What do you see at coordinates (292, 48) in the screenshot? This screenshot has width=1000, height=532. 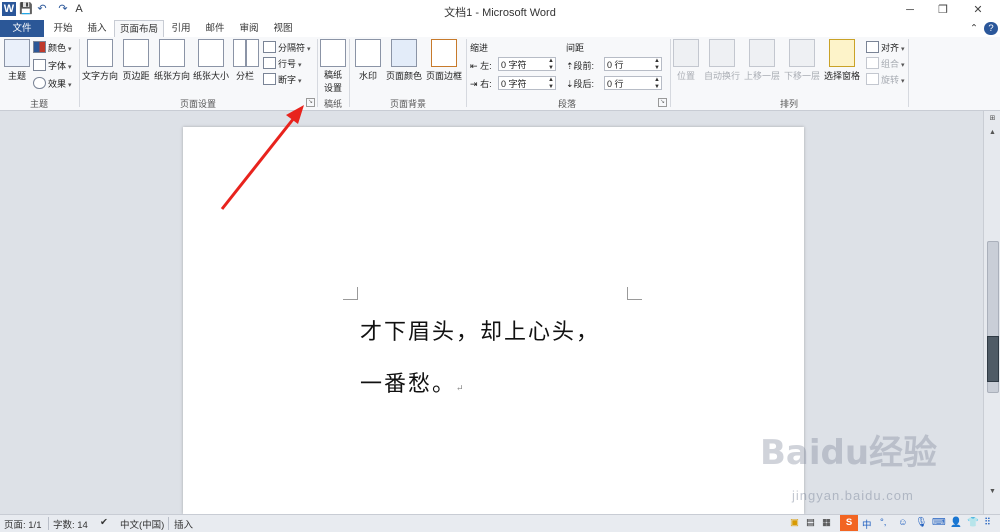 I see `breaks-label: 分隔符` at bounding box center [292, 48].